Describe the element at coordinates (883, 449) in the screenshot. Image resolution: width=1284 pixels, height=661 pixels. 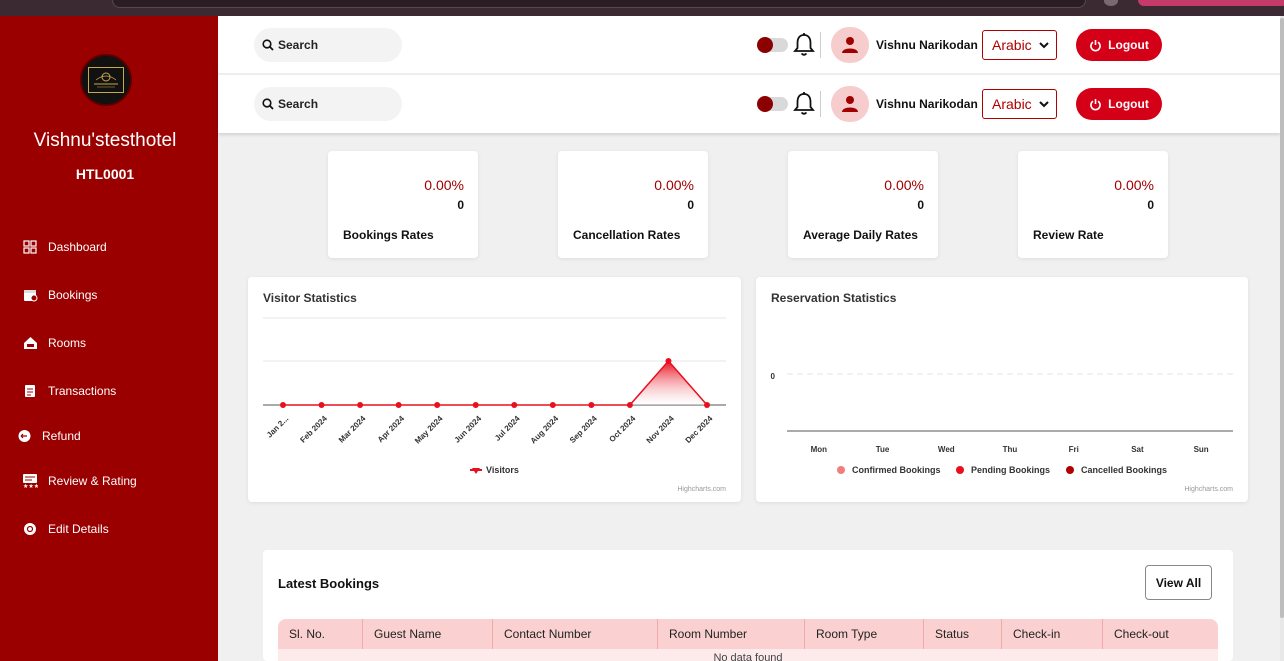
I see `x-tick-label: Tue` at that location.